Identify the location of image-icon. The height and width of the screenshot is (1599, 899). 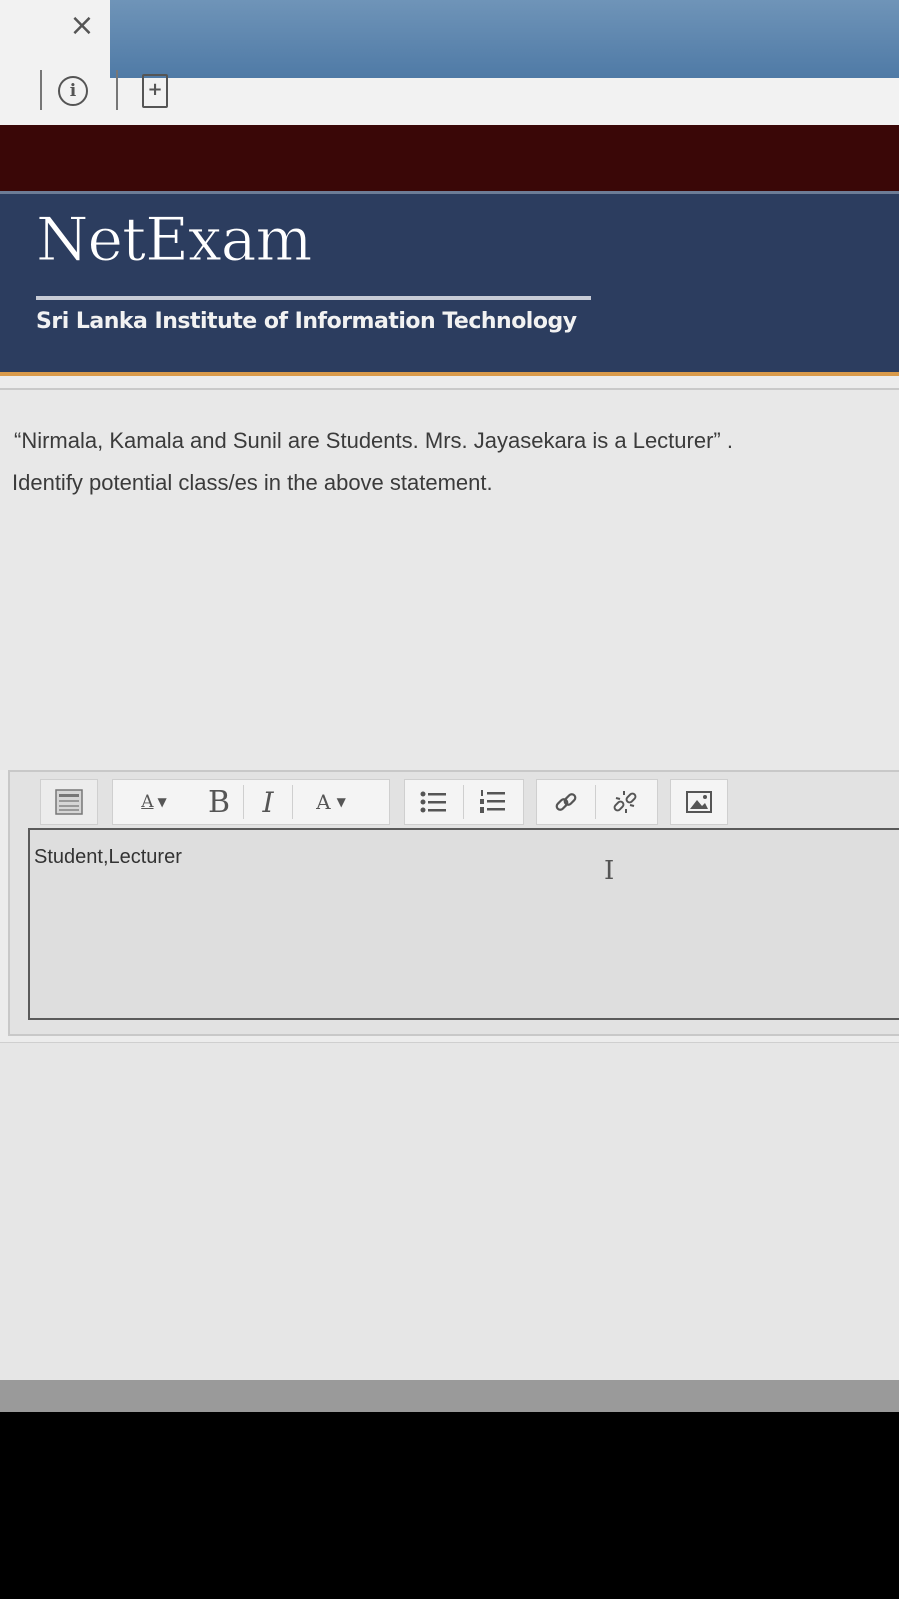
(699, 802).